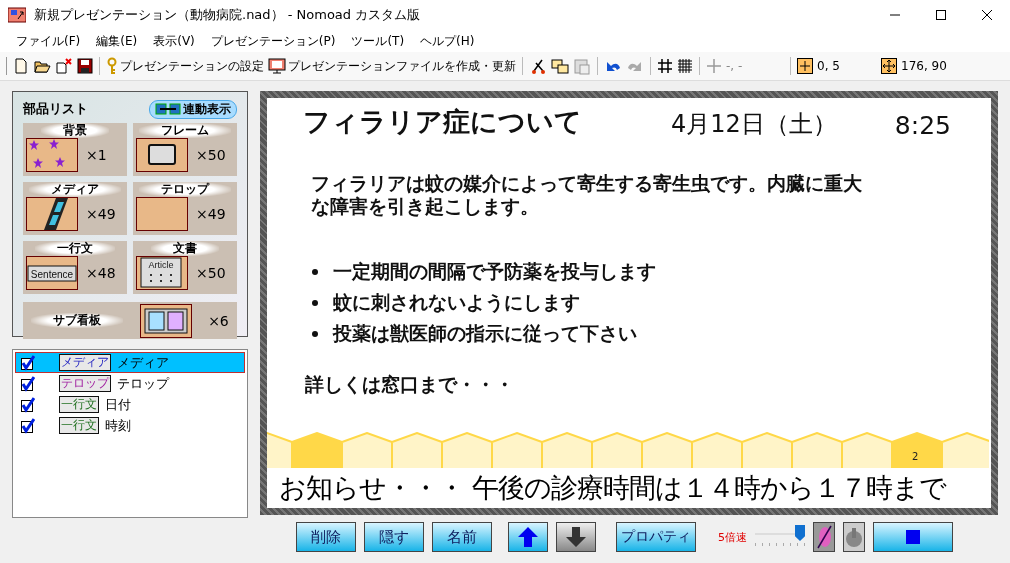  Describe the element at coordinates (21, 66) in the screenshot. I see `new-document-icon` at that location.